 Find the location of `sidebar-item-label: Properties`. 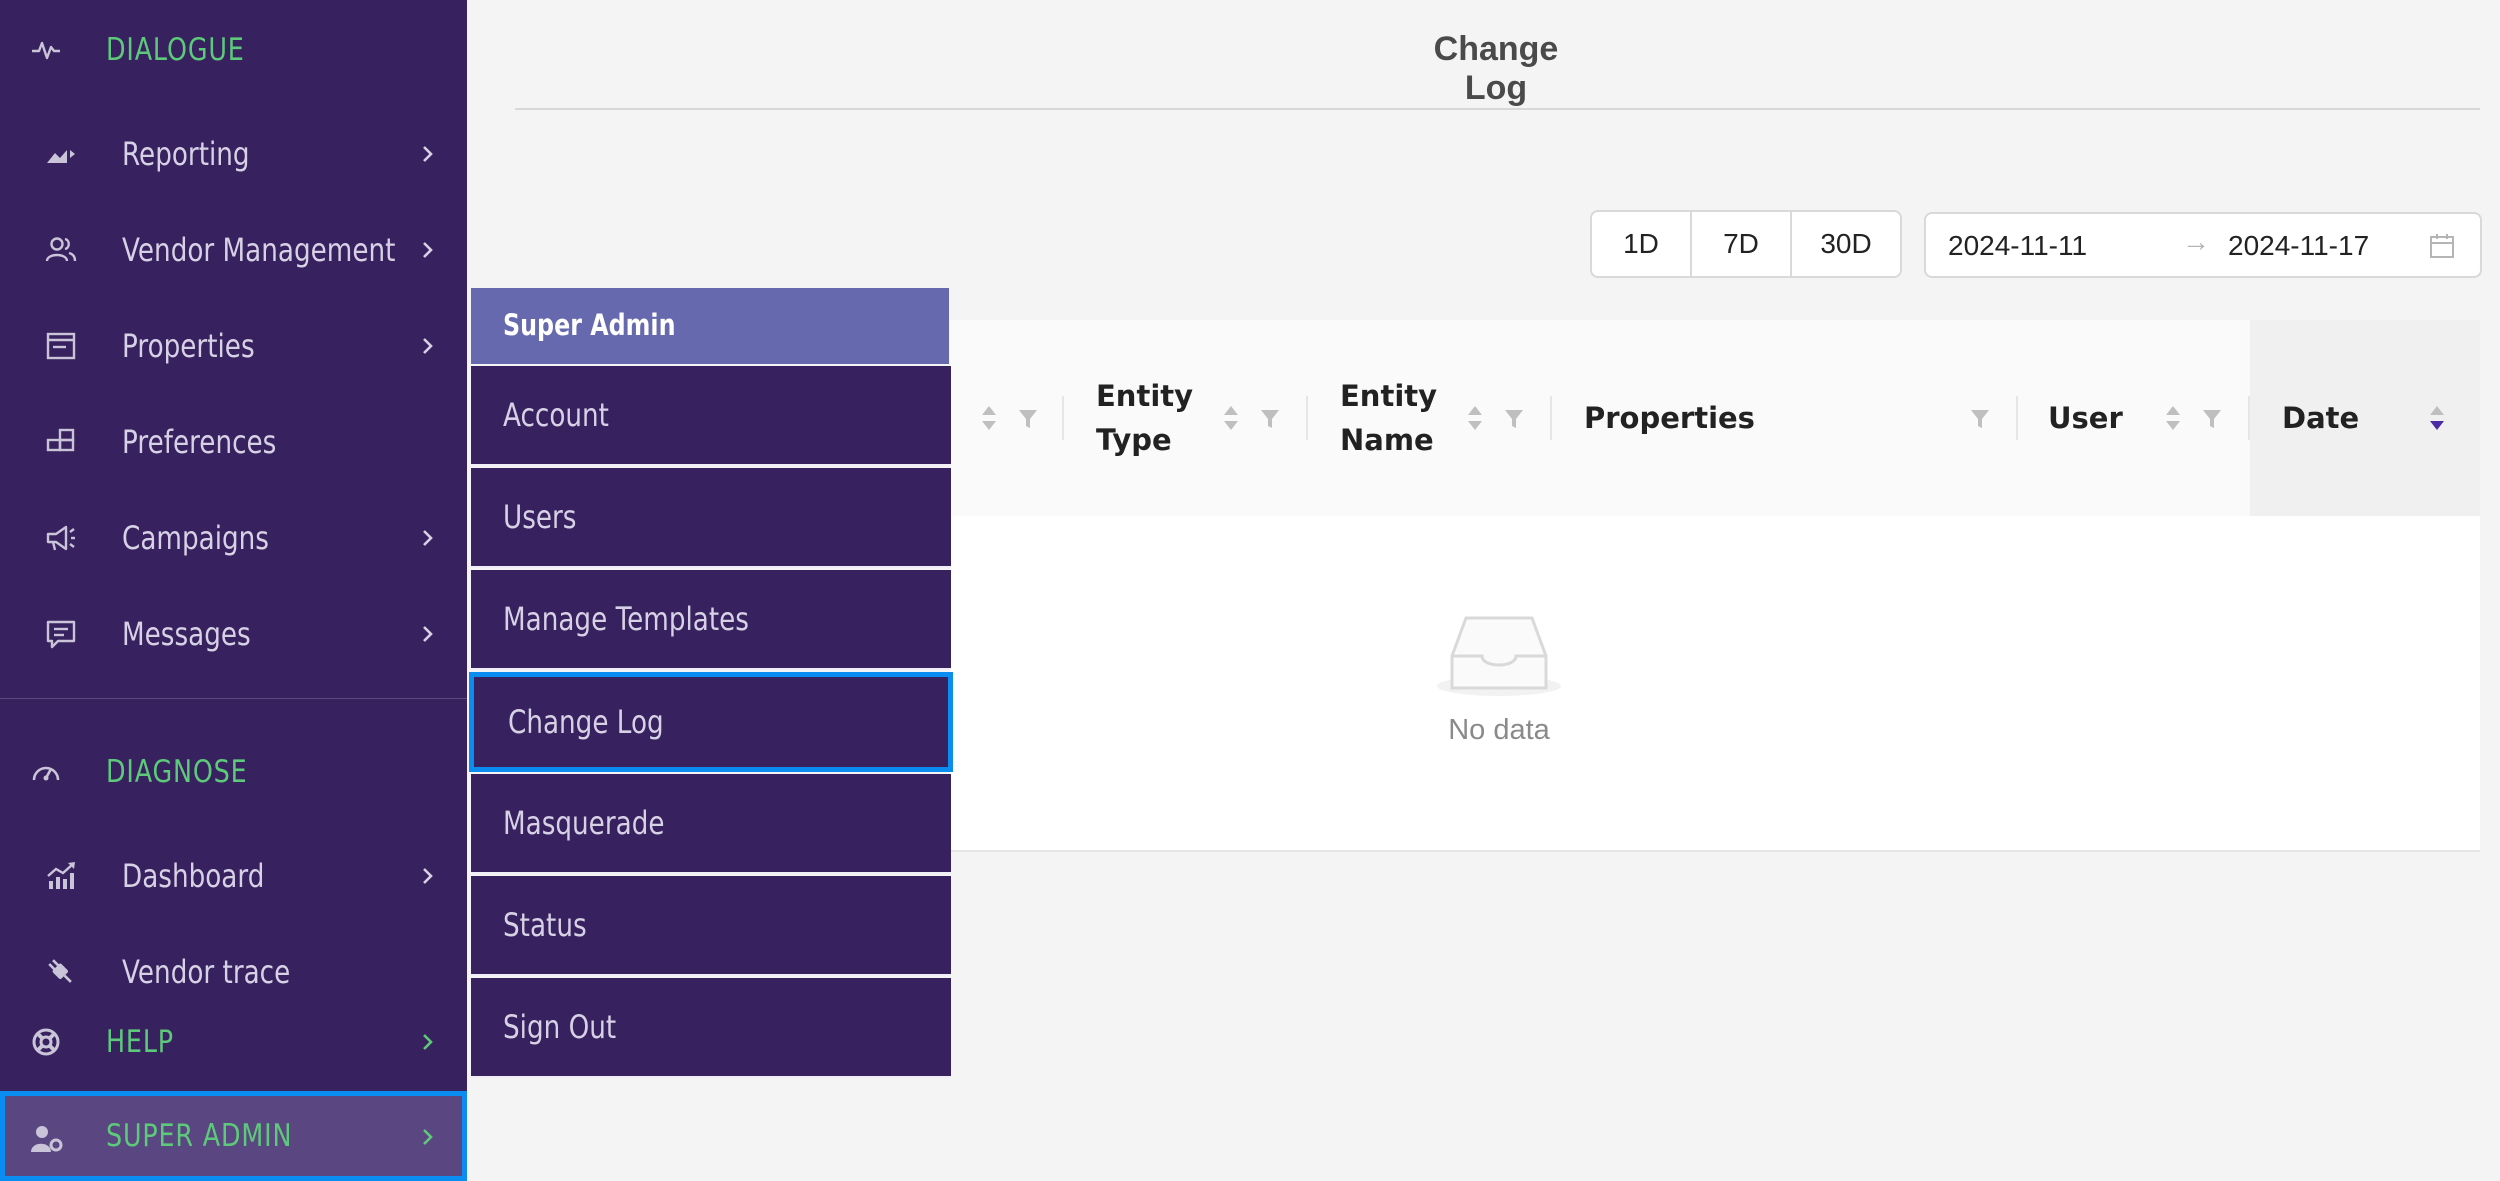

sidebar-item-label: Properties is located at coordinates (188, 346).